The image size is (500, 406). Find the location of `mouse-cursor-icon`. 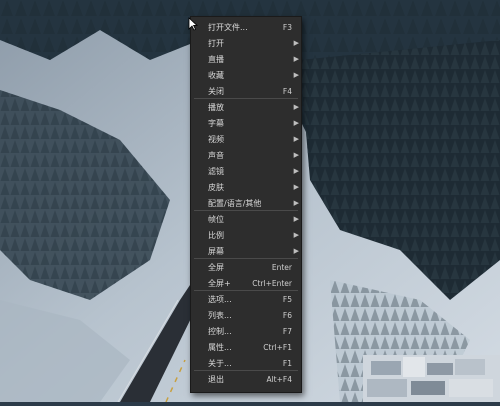

mouse-cursor-icon is located at coordinates (193, 25).